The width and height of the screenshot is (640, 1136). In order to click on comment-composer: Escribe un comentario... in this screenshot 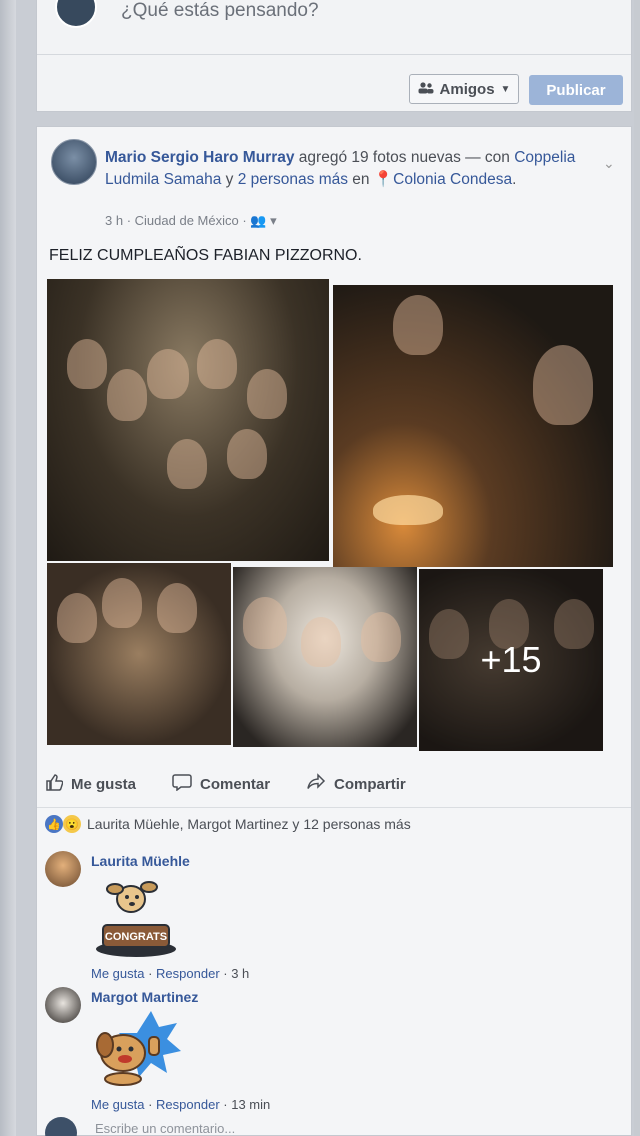, I will do `click(325, 1126)`.